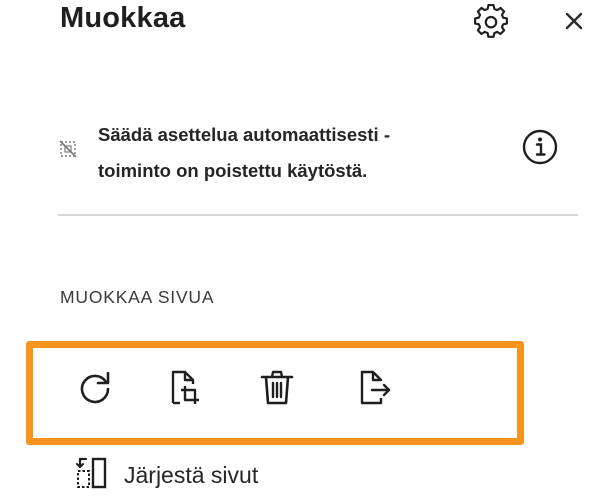  Describe the element at coordinates (318, 215) in the screenshot. I see `divider` at that location.